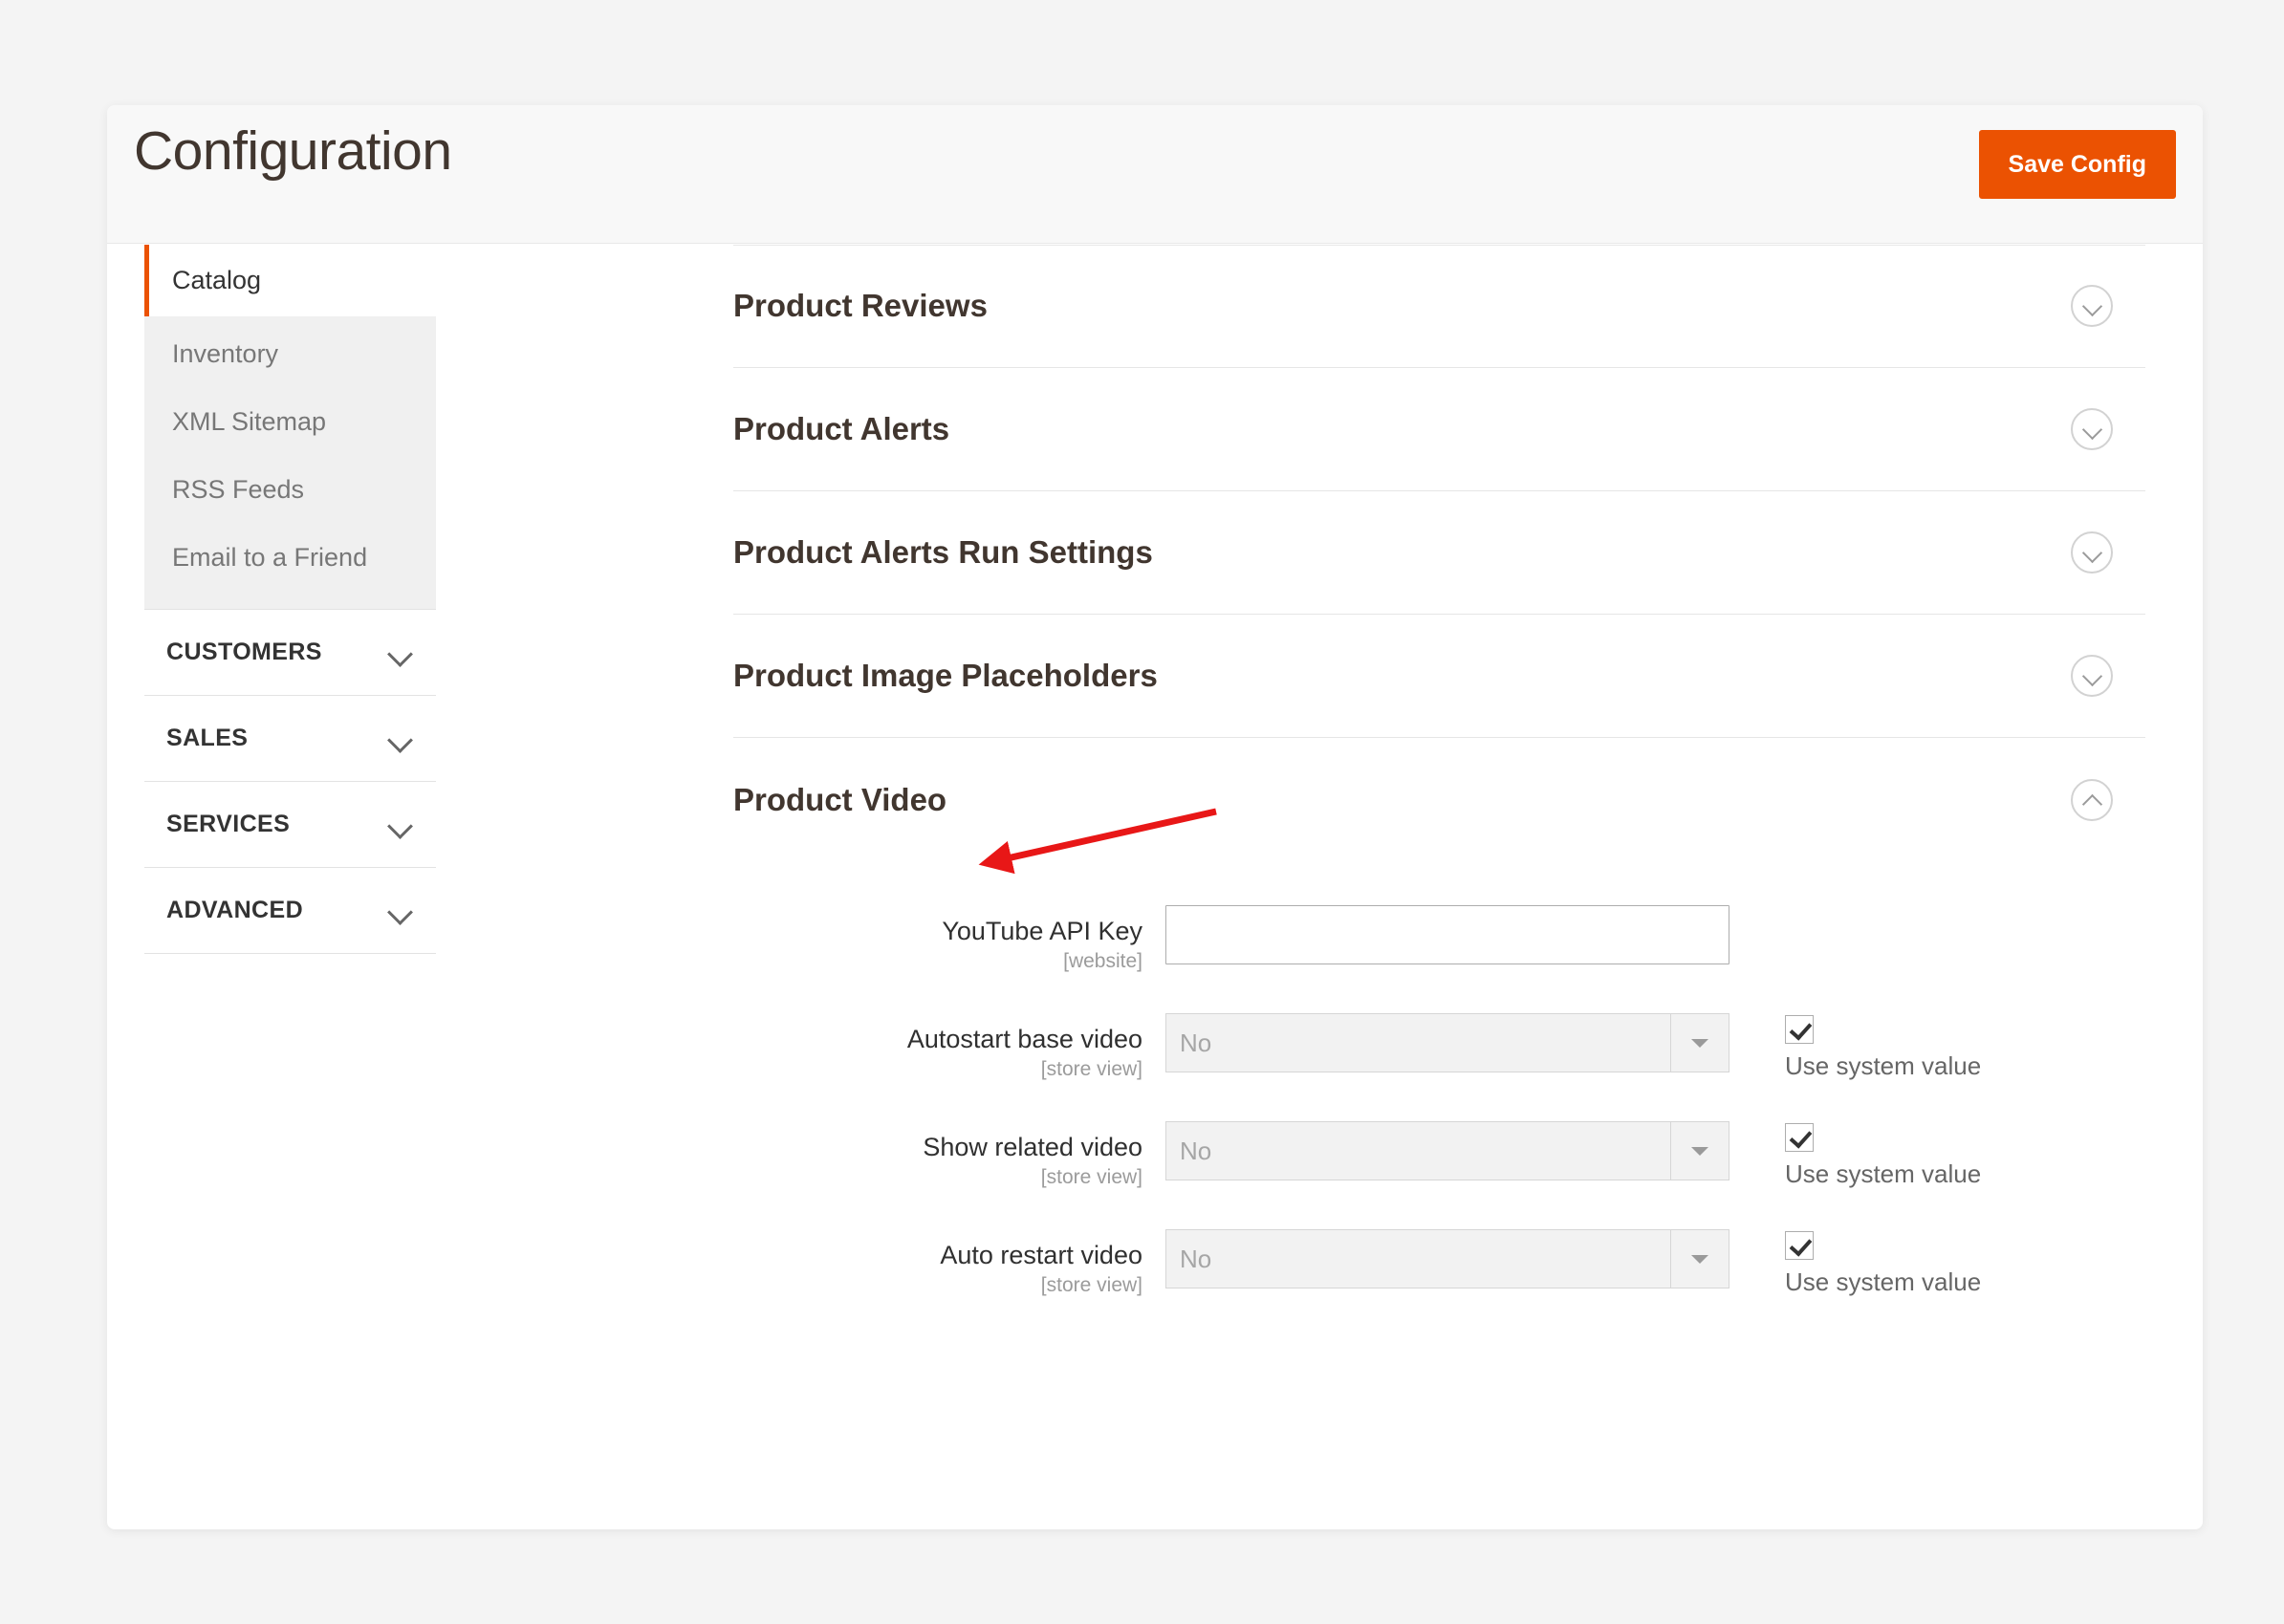 This screenshot has height=1624, width=2284. Describe the element at coordinates (841, 429) in the screenshot. I see `section-title: Product Alerts` at that location.